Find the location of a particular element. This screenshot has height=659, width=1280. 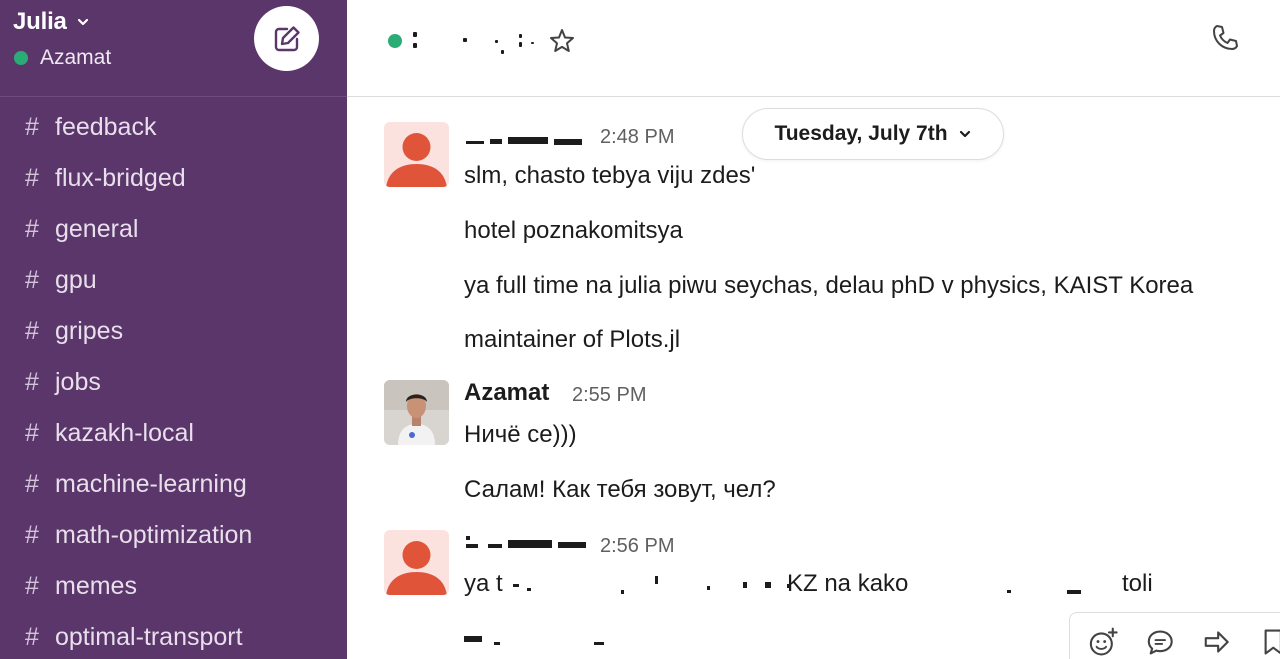

workspace-name: Julia is located at coordinates (40, 21).